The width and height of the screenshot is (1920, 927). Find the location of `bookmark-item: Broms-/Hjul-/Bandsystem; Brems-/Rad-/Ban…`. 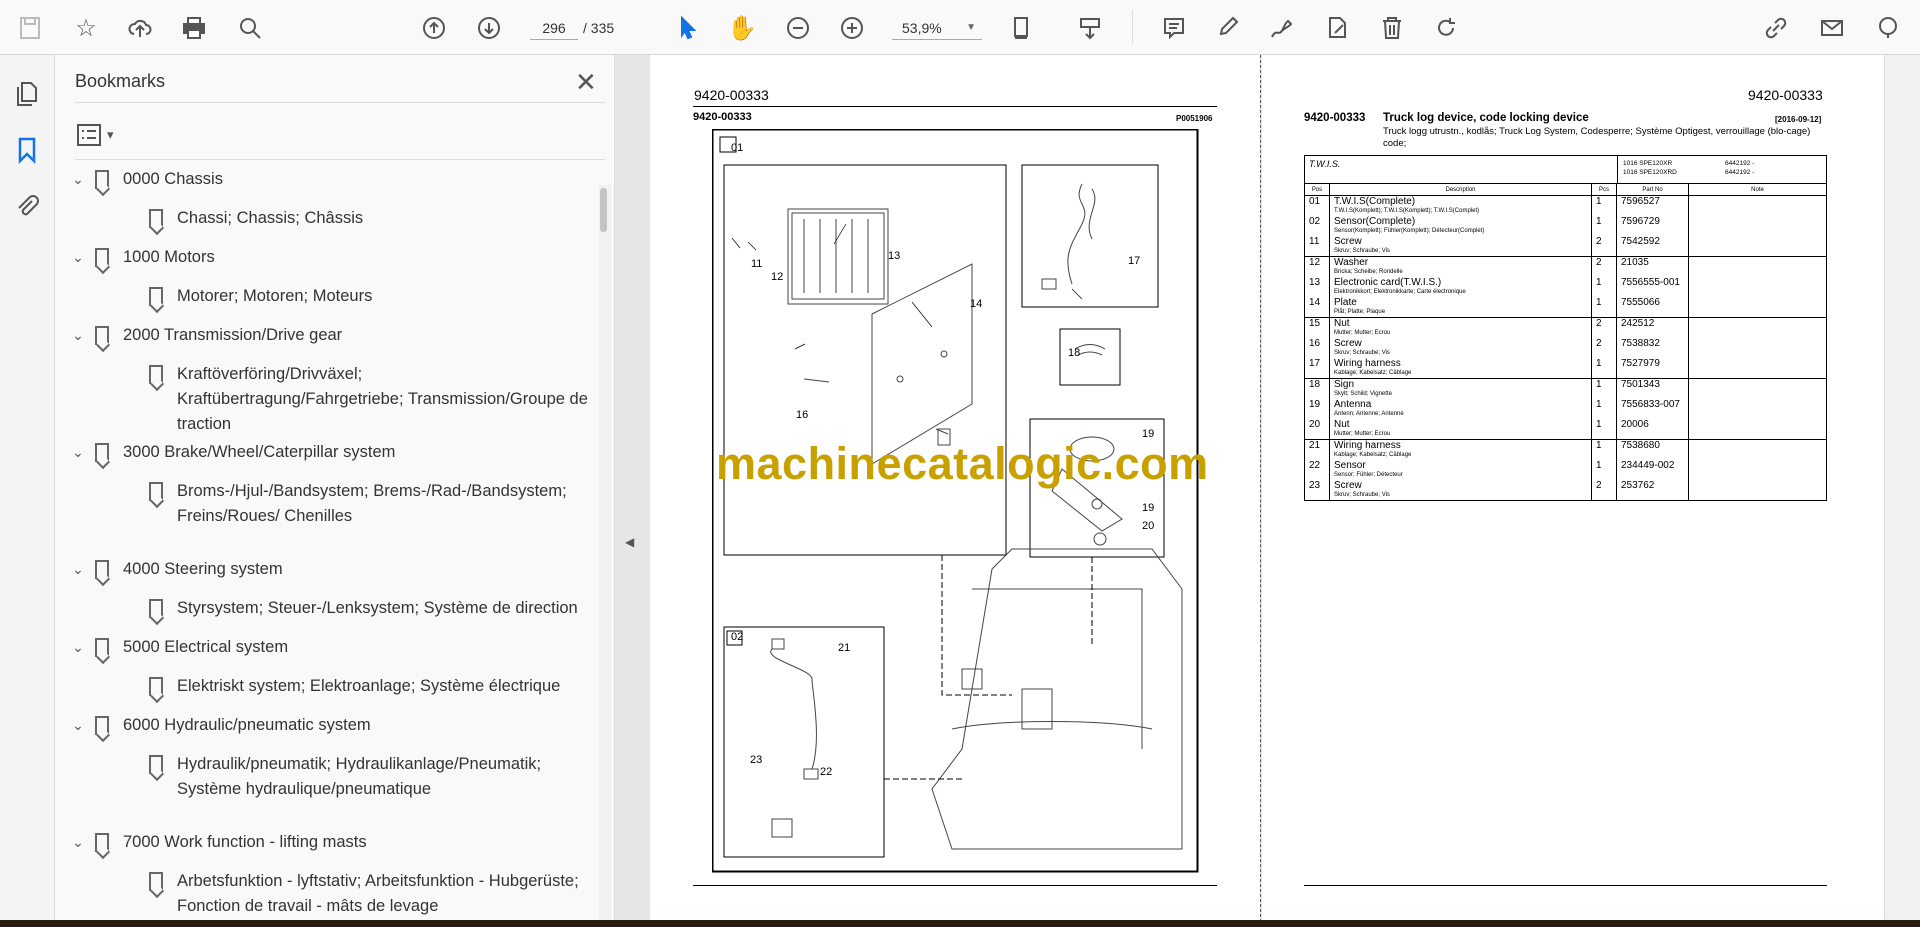

bookmark-item: Broms-/Hjul-/Bandsystem; Brems-/Rad-/Ban… is located at coordinates (354, 504).